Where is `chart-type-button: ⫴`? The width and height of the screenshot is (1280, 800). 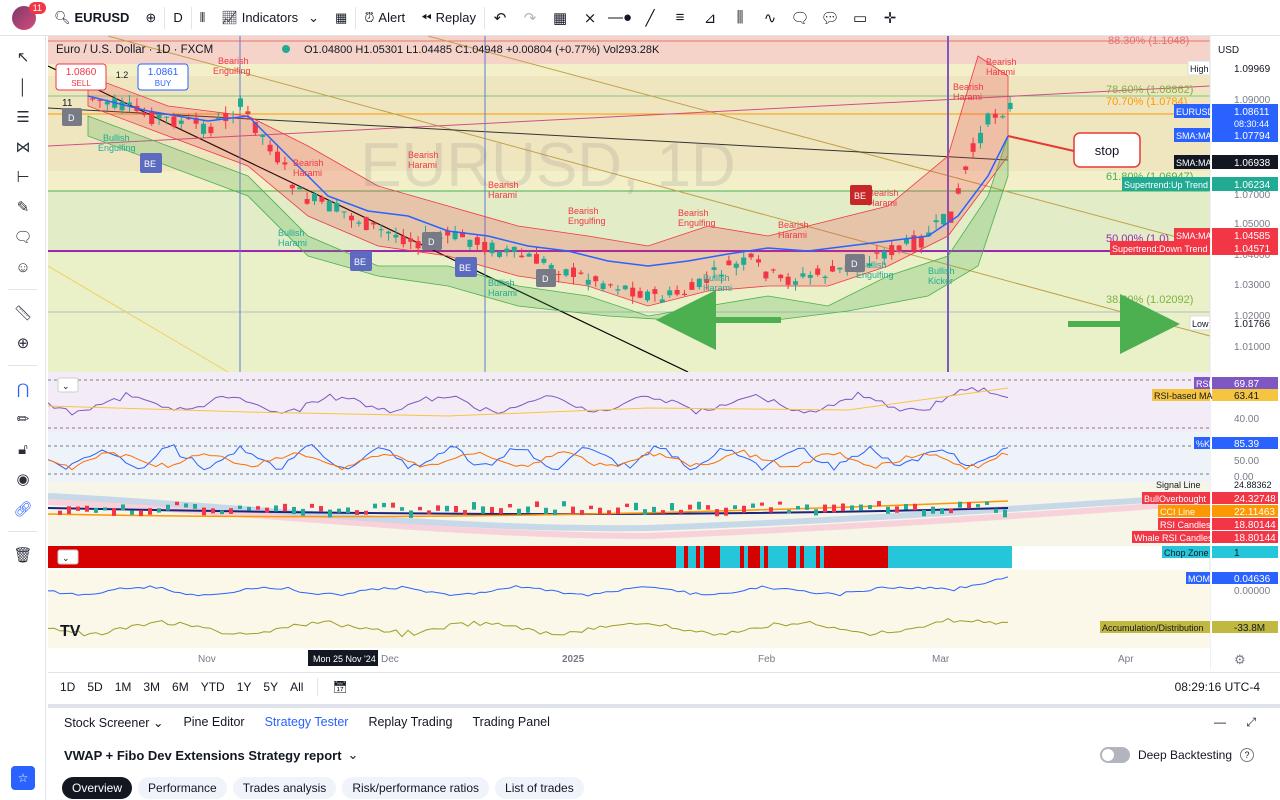 chart-type-button: ⫴ is located at coordinates (202, 18).